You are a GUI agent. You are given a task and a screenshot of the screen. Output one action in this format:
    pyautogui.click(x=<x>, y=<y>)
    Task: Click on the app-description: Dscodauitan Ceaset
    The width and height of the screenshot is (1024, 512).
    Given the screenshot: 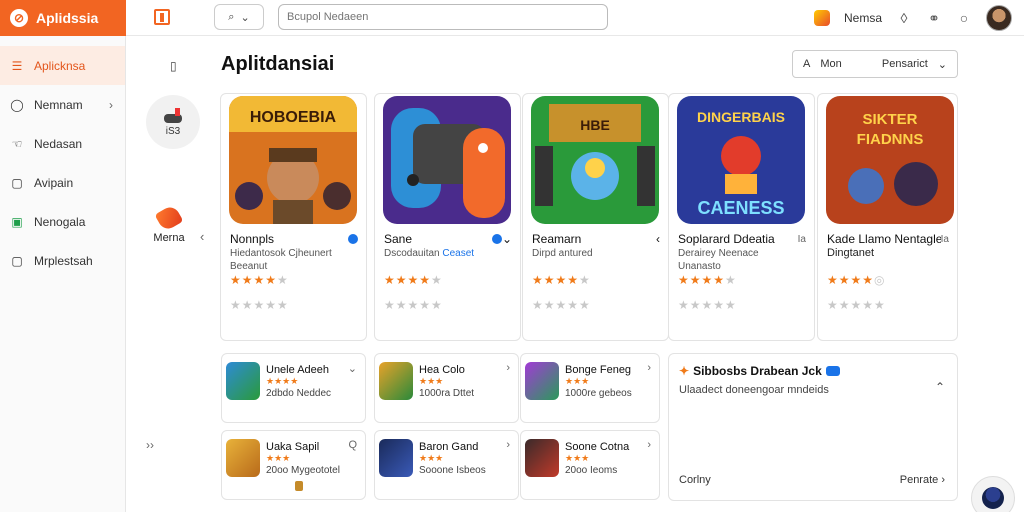 What is the action you would take?
    pyautogui.click(x=449, y=253)
    